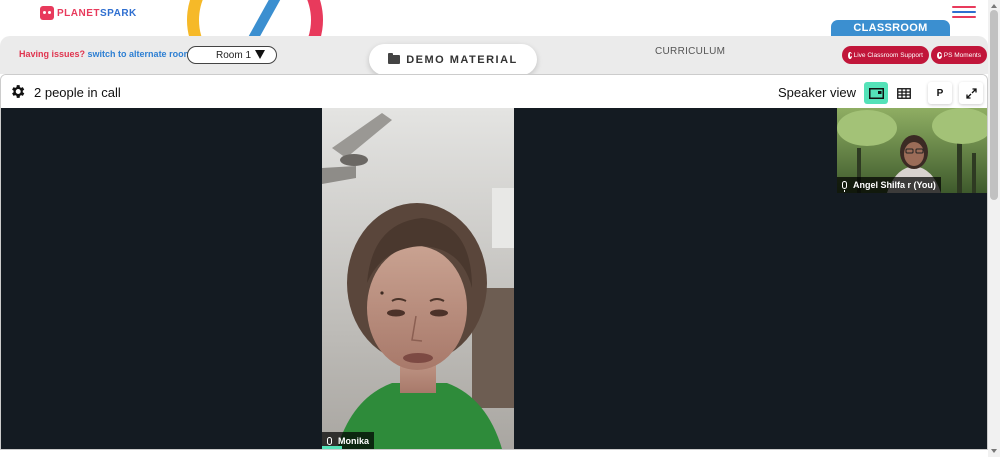  What do you see at coordinates (912, 150) in the screenshot?
I see `participant-video-self: Angel Shilfa r (You)` at bounding box center [912, 150].